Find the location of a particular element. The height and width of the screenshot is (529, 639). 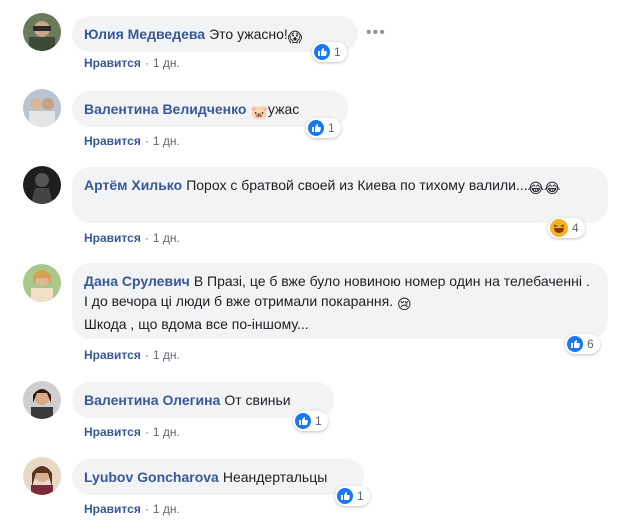

comment-text: Это ужасно! is located at coordinates (248, 34).